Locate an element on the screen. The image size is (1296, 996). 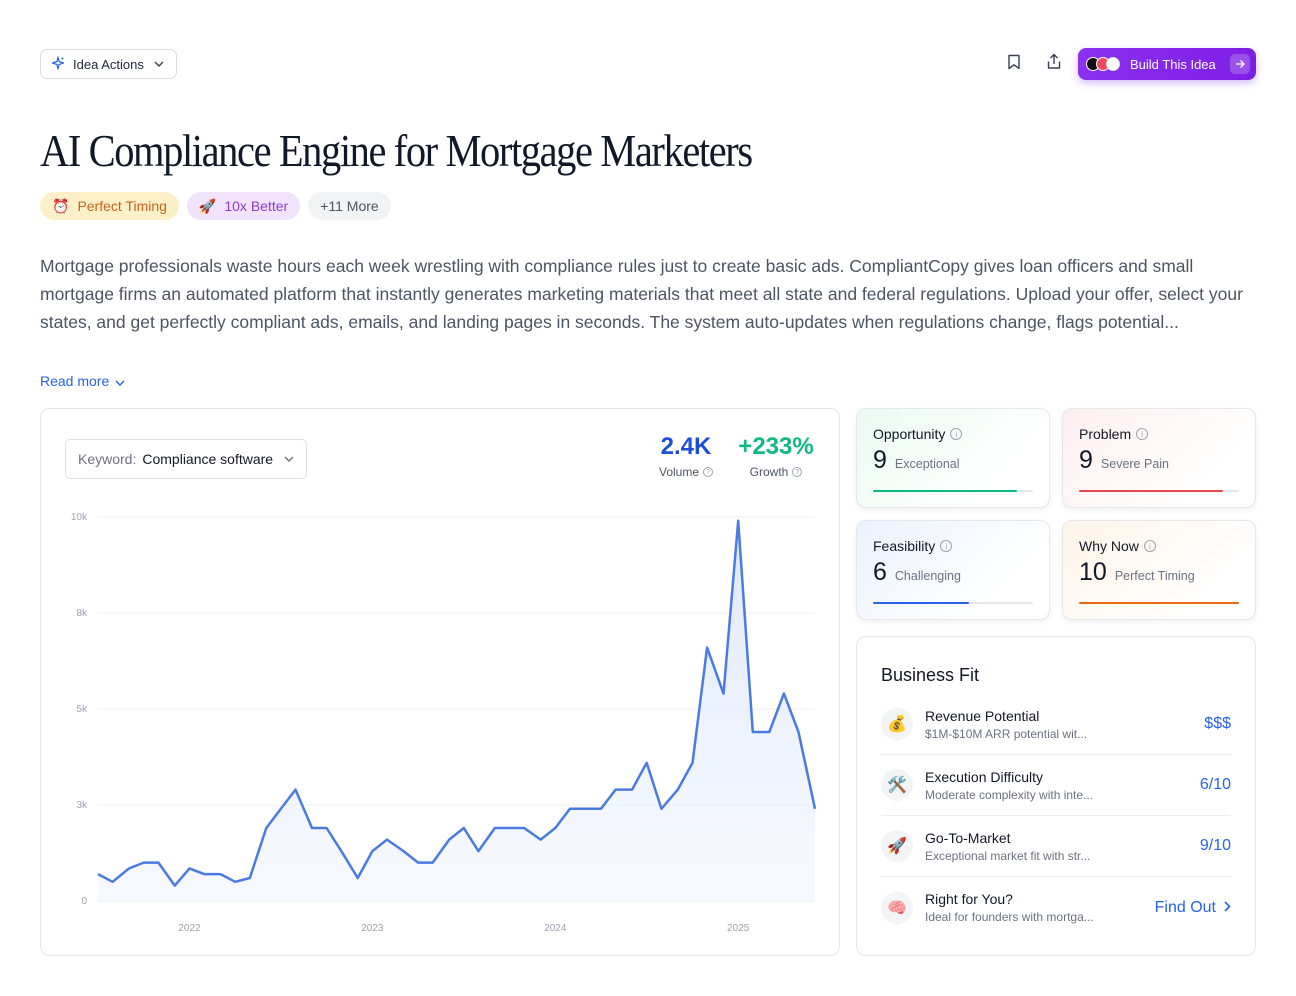
score-title: Why Now is located at coordinates (1109, 546).